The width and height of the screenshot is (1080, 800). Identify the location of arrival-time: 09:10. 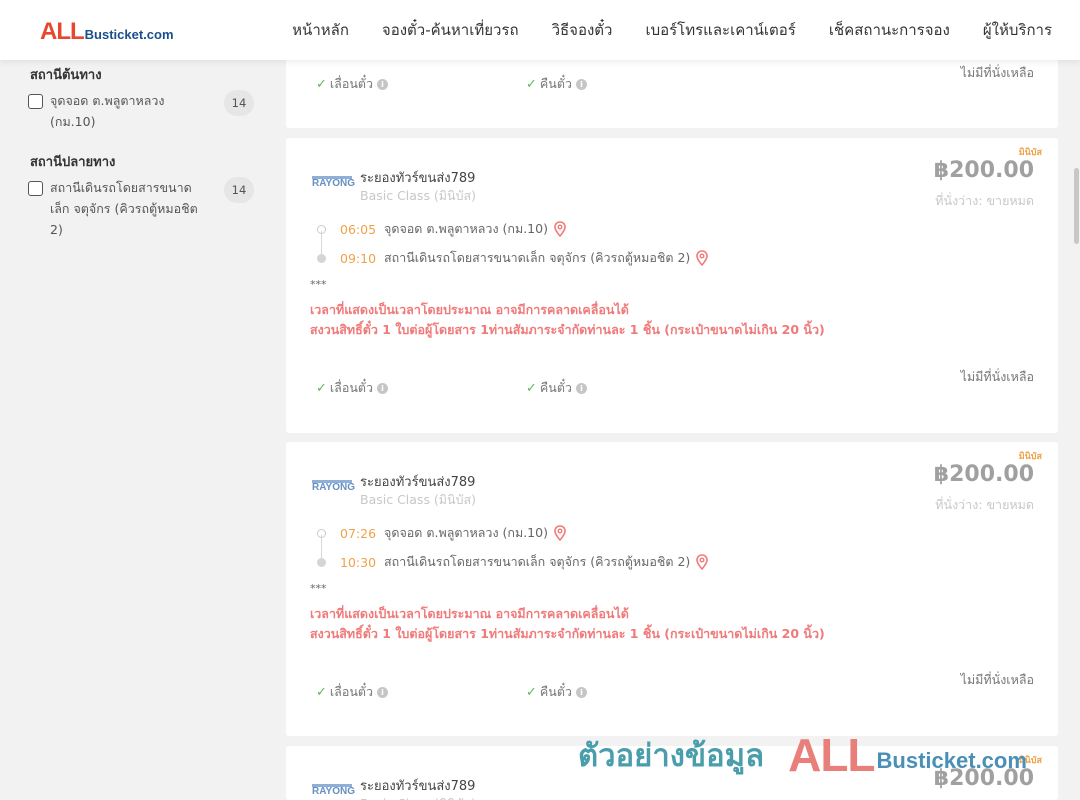
(358, 258).